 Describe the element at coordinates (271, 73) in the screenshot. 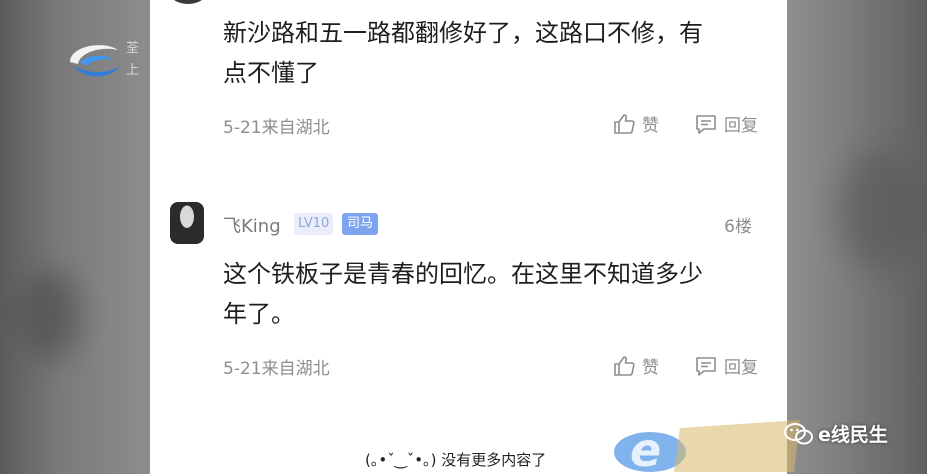

I see `comment-line: 点不懂了` at that location.